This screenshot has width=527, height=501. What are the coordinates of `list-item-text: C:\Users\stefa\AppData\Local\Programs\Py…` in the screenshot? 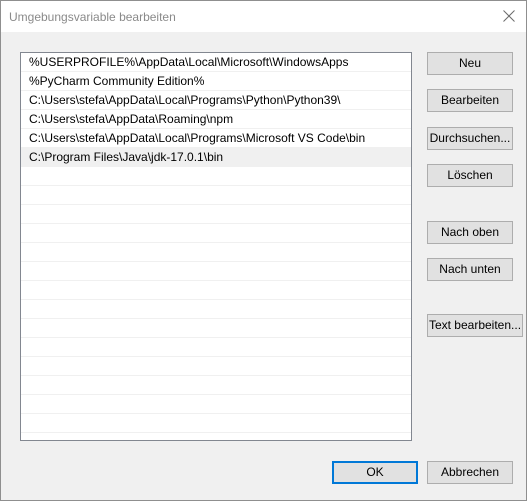 It's located at (185, 100).